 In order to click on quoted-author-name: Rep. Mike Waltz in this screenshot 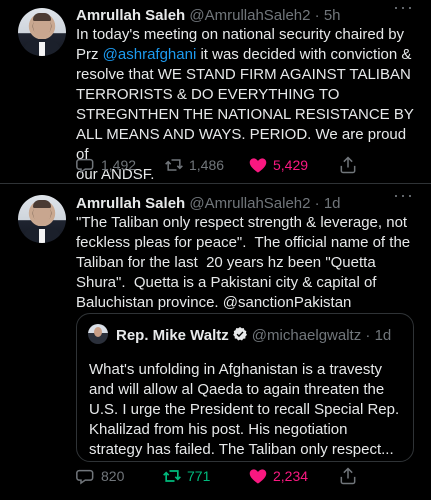, I will do `click(172, 335)`.